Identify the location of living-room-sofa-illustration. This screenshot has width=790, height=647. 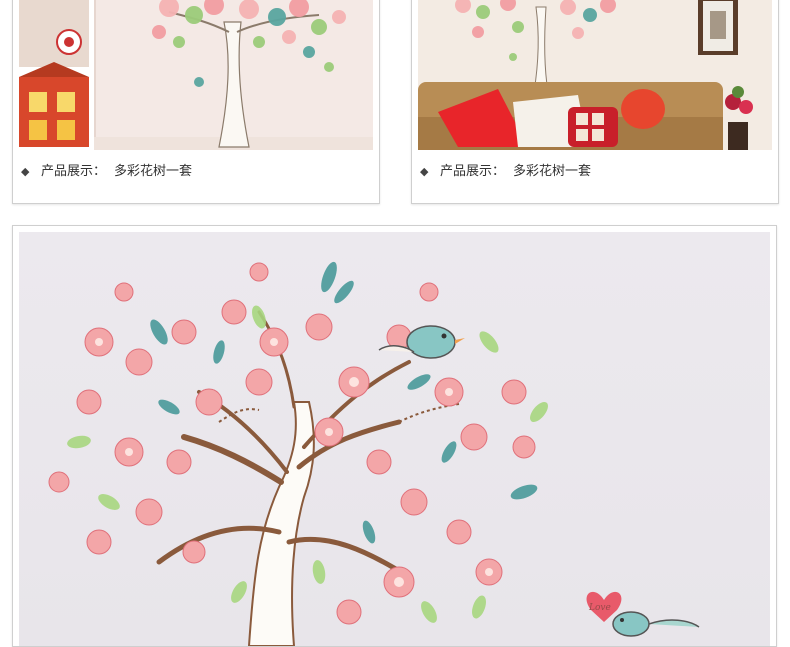
(595, 75).